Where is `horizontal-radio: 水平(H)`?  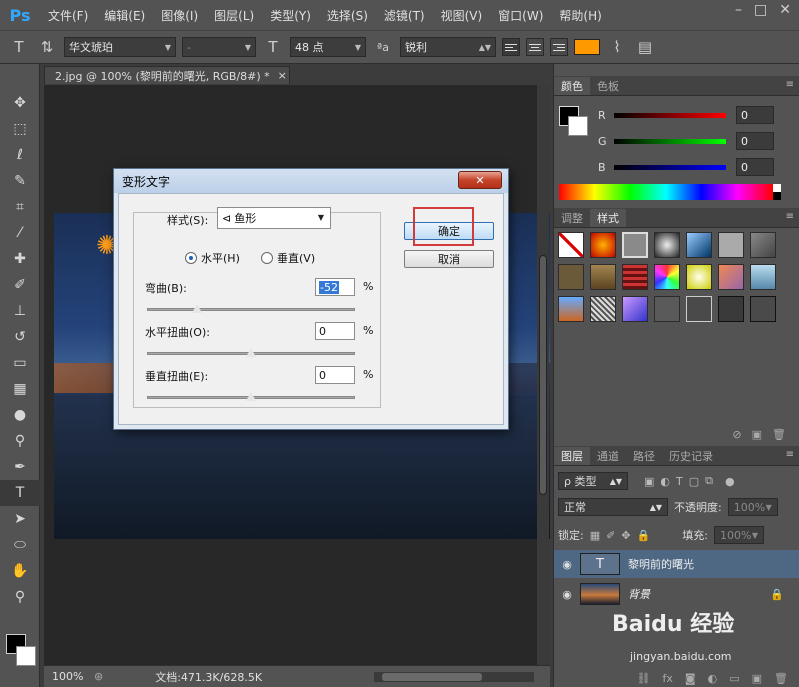 horizontal-radio: 水平(H) is located at coordinates (212, 258).